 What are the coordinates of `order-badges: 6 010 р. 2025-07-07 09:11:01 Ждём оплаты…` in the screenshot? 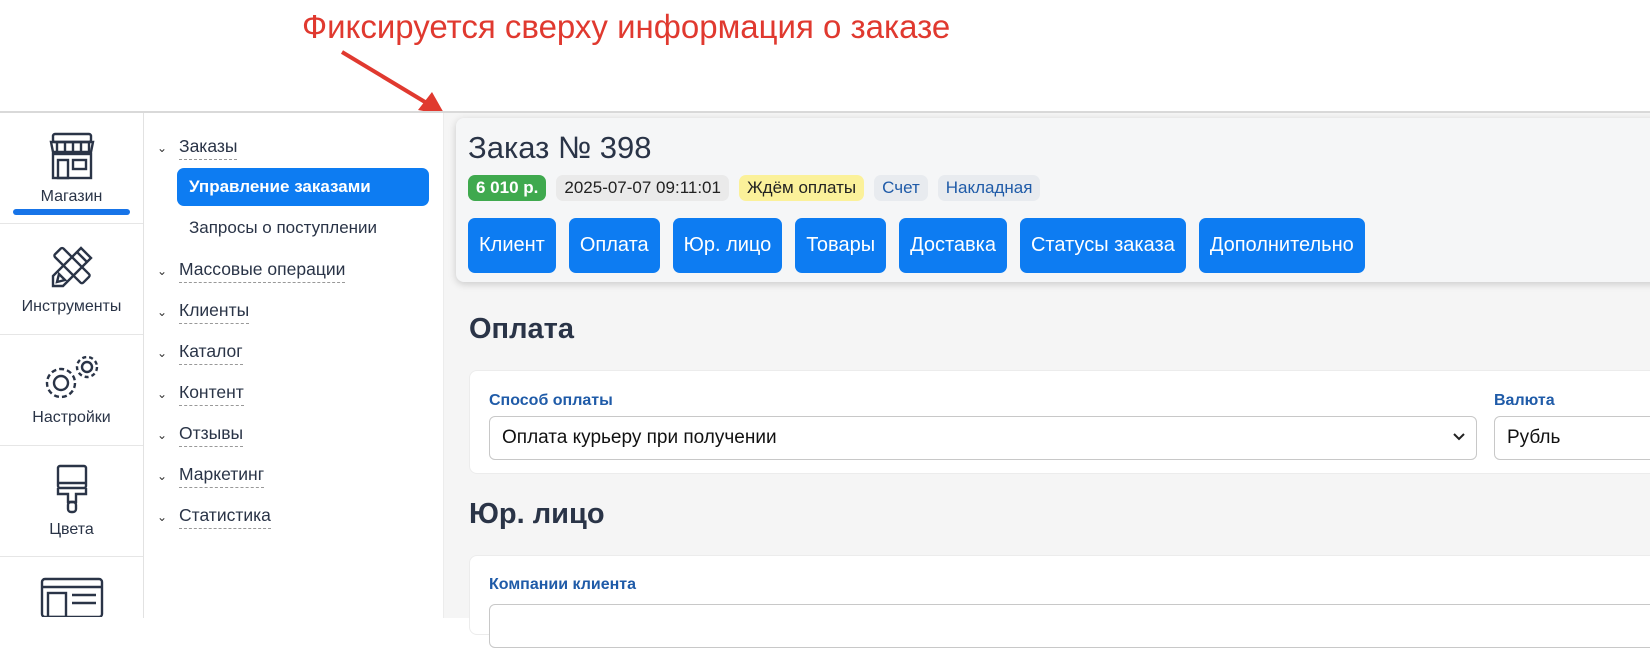 It's located at (754, 188).